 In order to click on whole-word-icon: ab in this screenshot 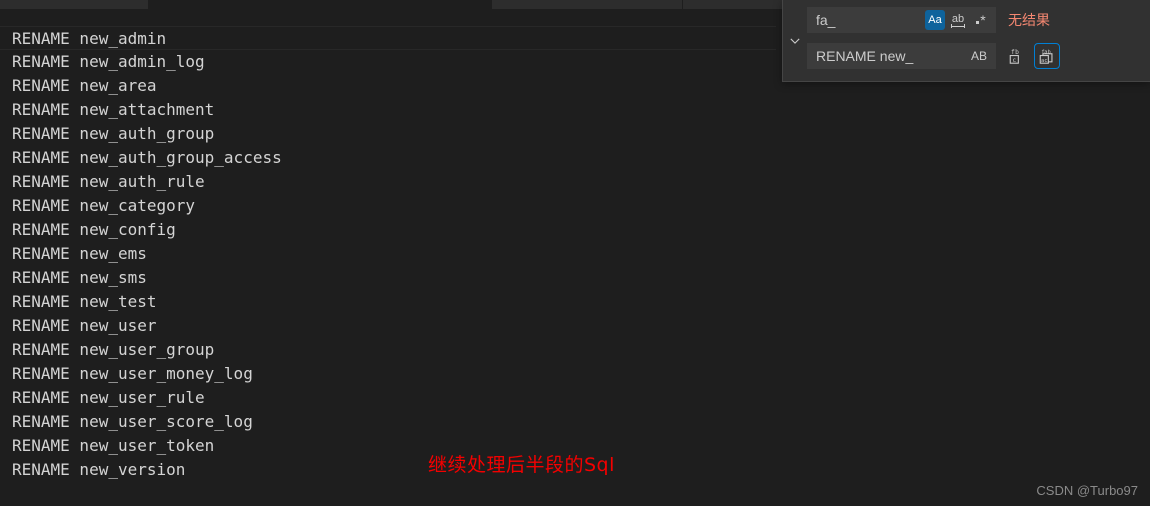, I will do `click(958, 20)`.